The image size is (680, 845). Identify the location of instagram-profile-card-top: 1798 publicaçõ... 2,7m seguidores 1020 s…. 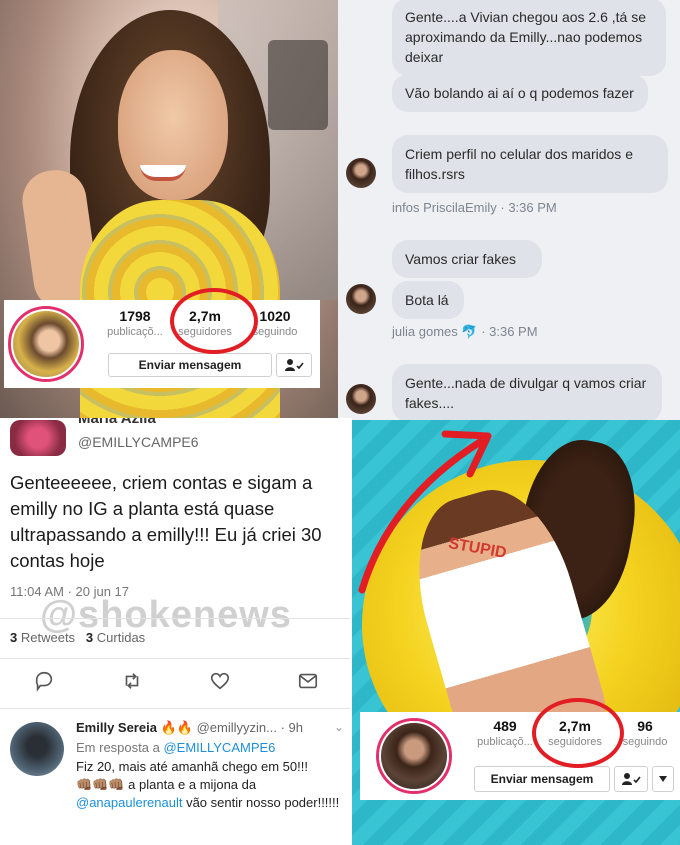
(162, 344).